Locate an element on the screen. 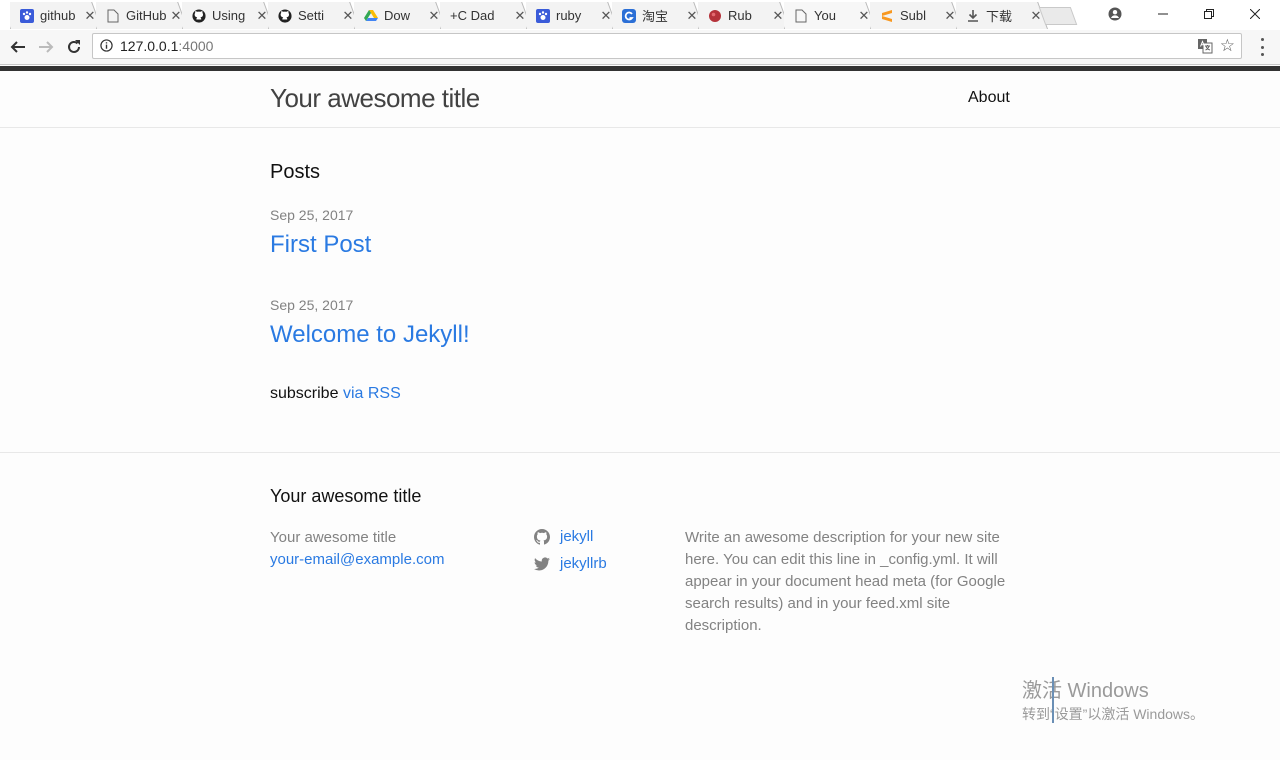 The image size is (1280, 760). tab-title: Rub is located at coordinates (740, 15).